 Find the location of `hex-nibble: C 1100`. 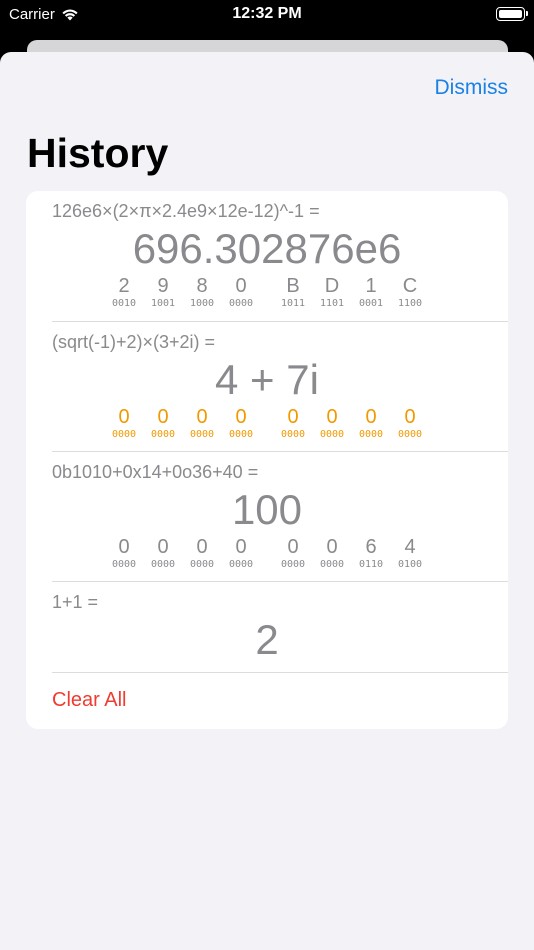

hex-nibble: C 1100 is located at coordinates (410, 293).